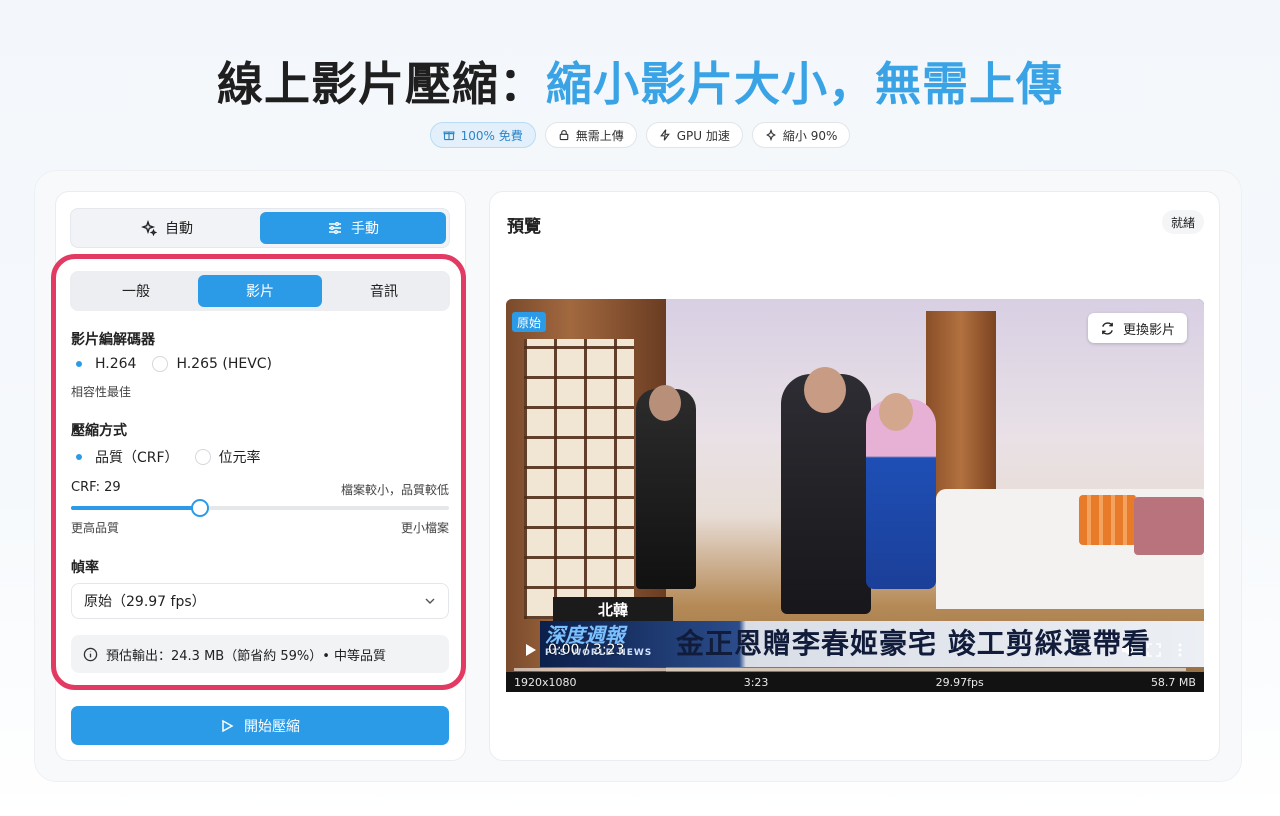  What do you see at coordinates (260, 601) in the screenshot?
I see `framerate-select: 原始（29.97 fps）` at bounding box center [260, 601].